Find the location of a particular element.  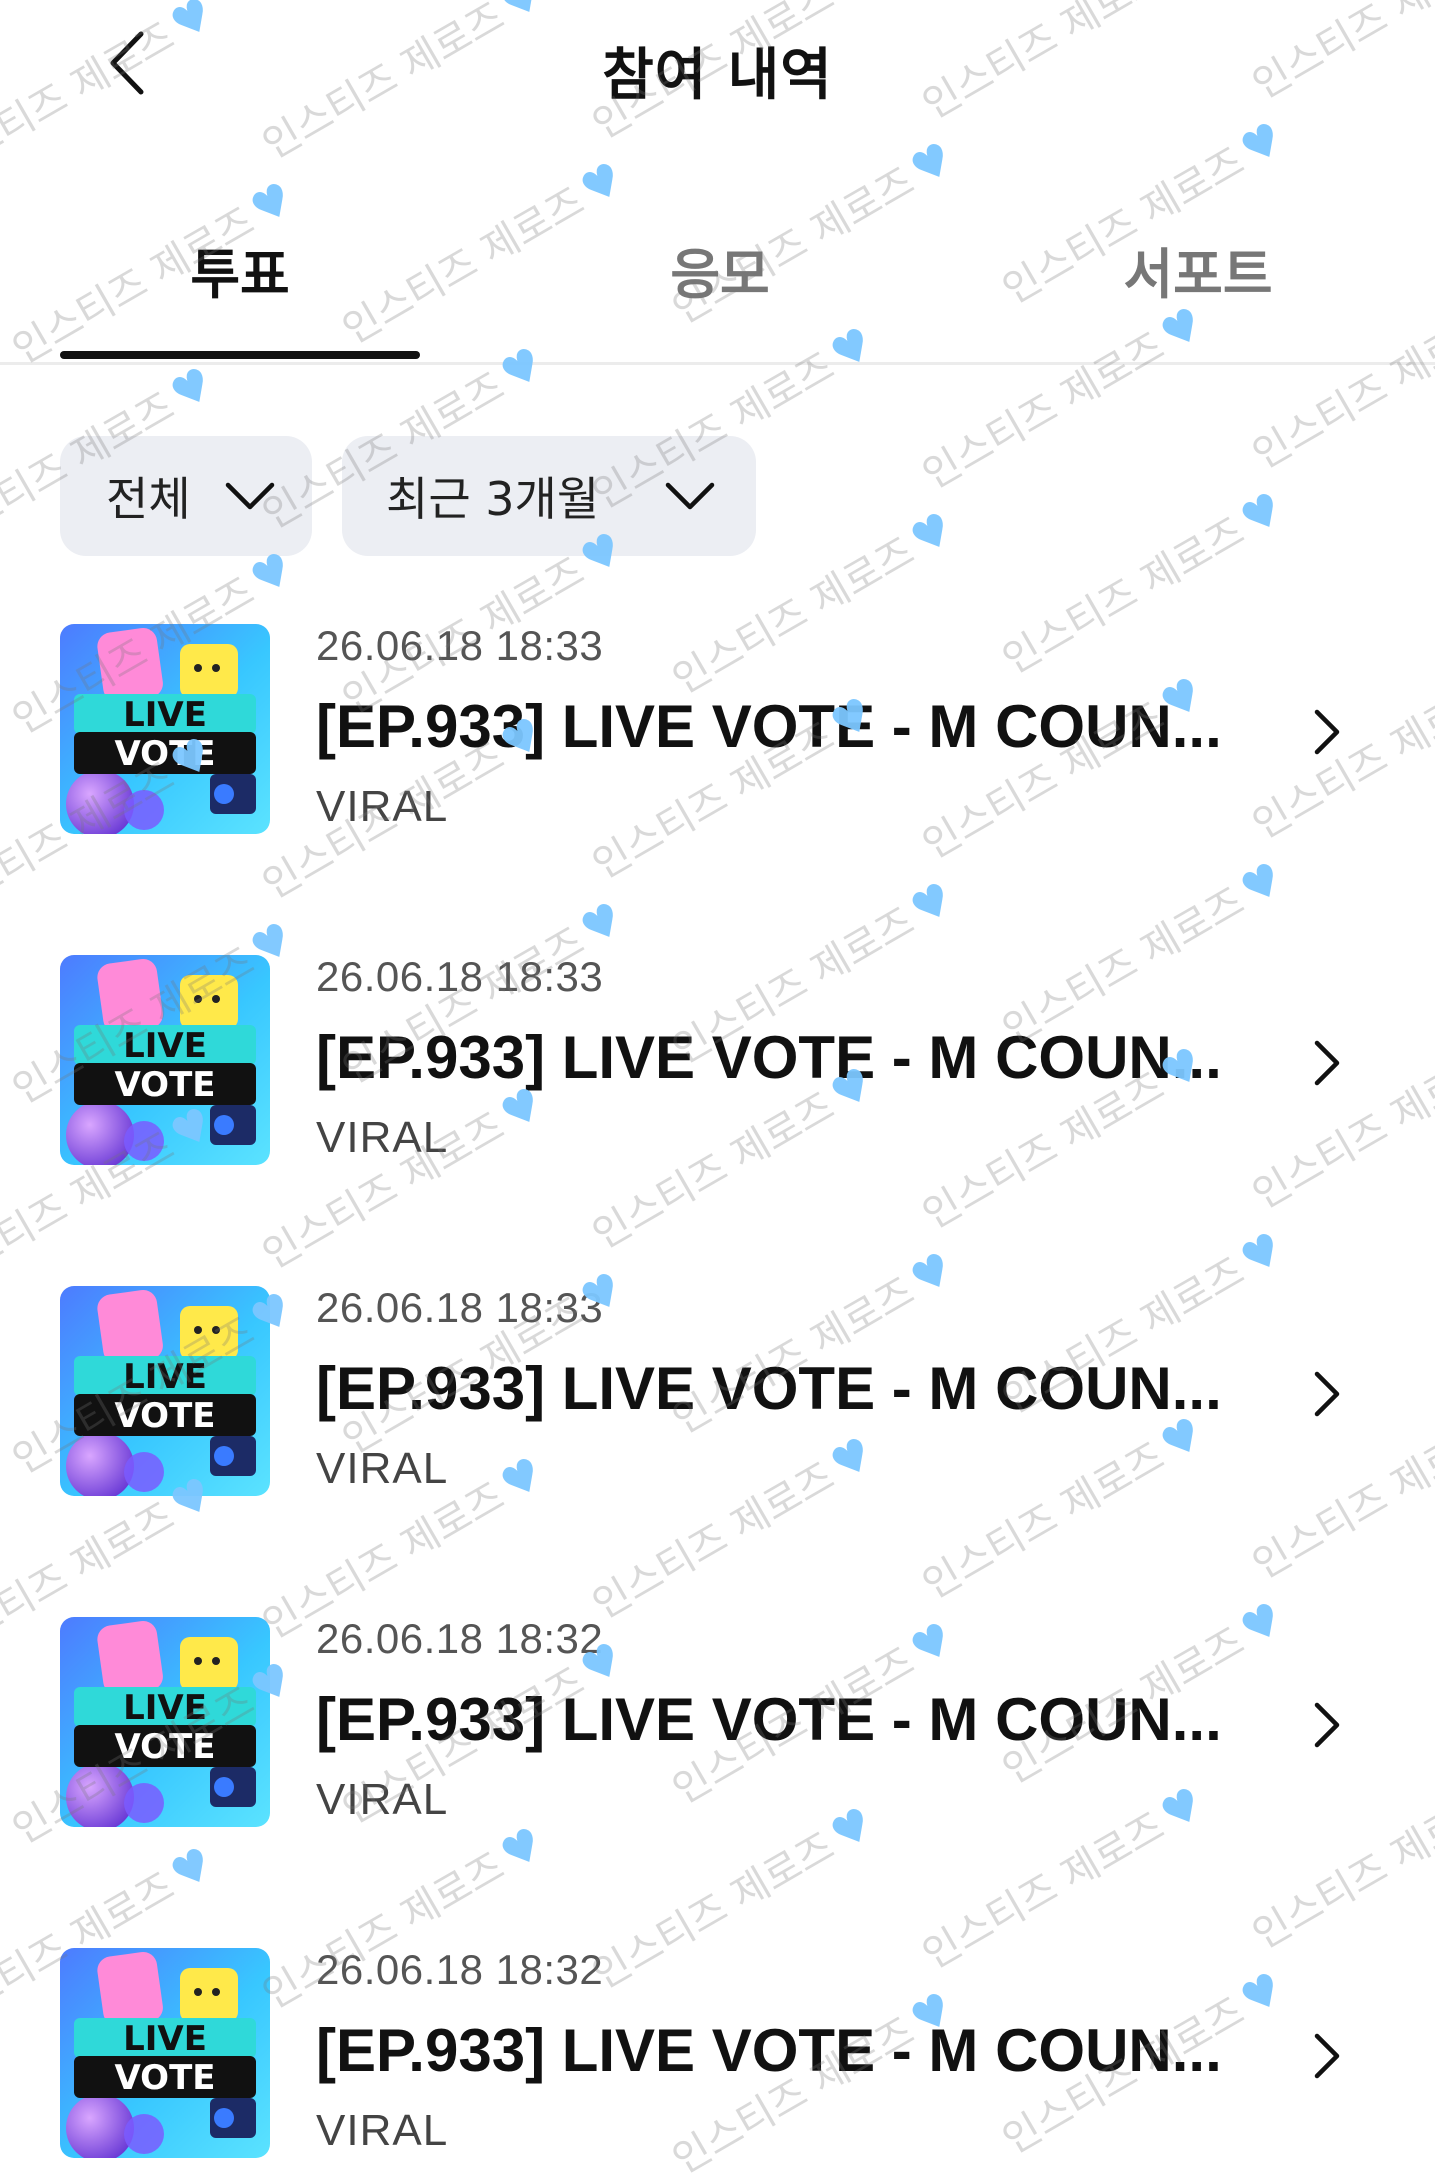

type-filter-label: 전체 is located at coordinates (148, 499).